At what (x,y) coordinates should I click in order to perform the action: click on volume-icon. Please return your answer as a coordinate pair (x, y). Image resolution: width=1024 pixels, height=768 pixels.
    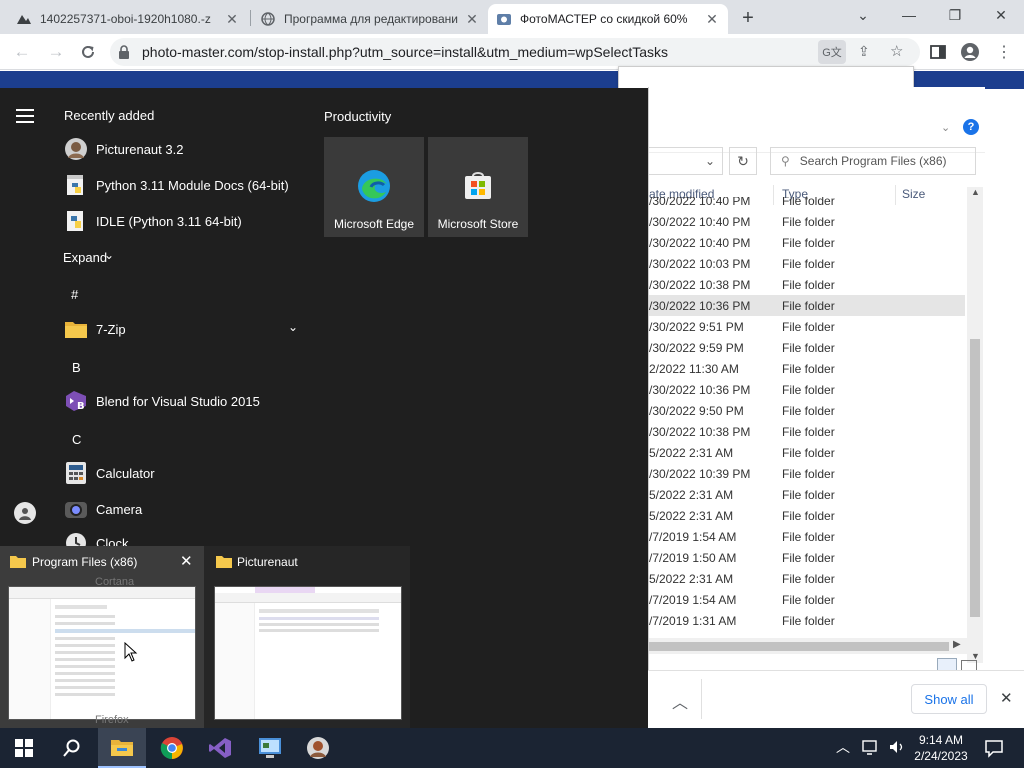
    Looking at the image, I should click on (897, 748).